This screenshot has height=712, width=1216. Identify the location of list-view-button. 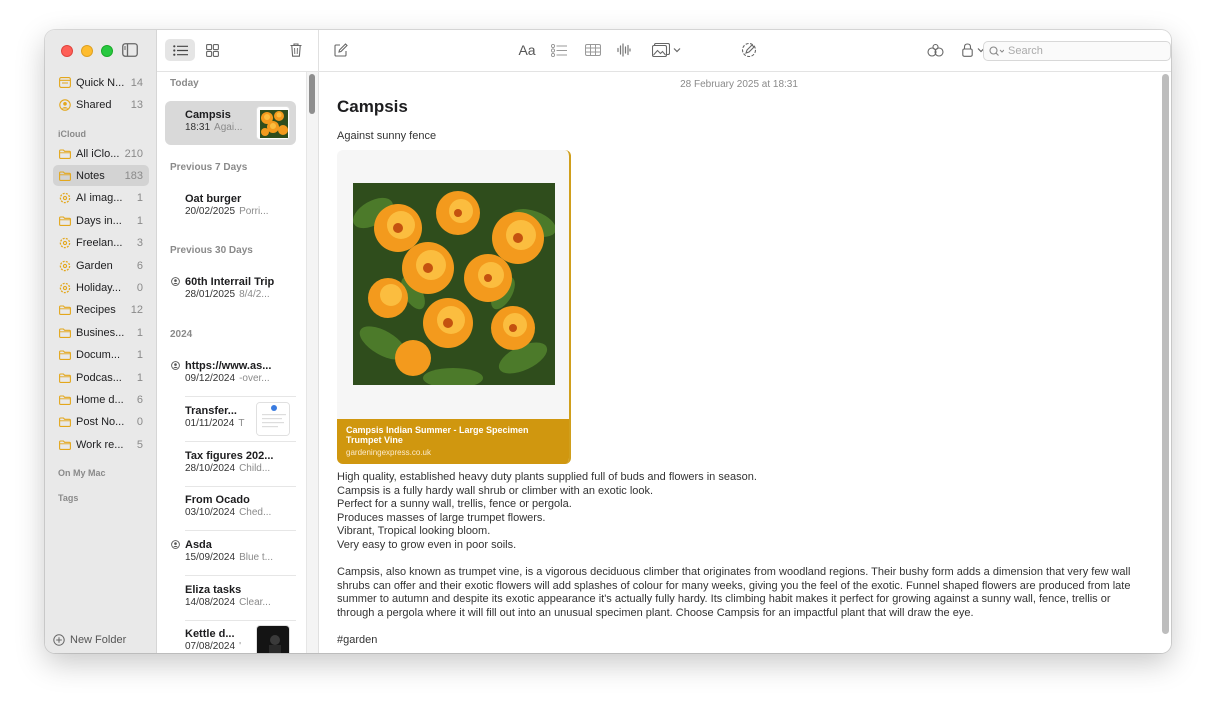
(180, 50).